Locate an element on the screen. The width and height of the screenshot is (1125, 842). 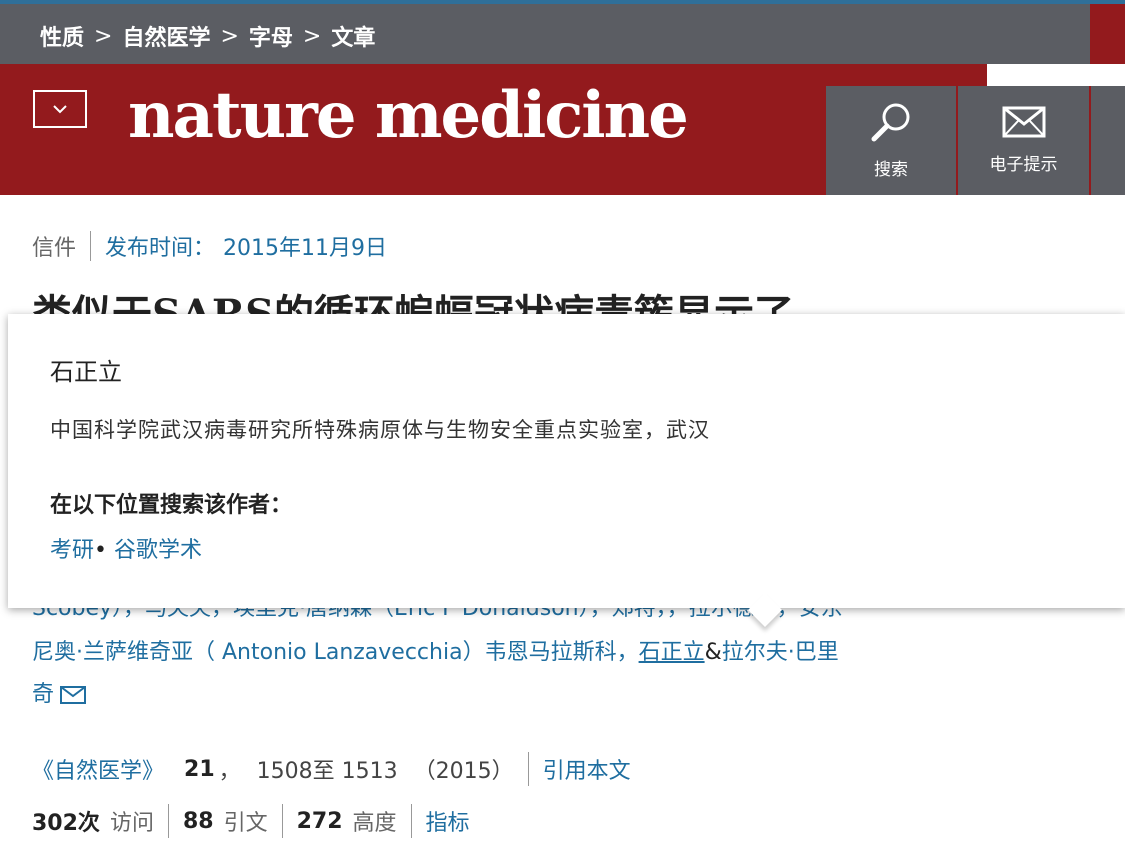
breadcrumb: 性质 > 自然医学 > 字母 > 文章 is located at coordinates (207, 36).